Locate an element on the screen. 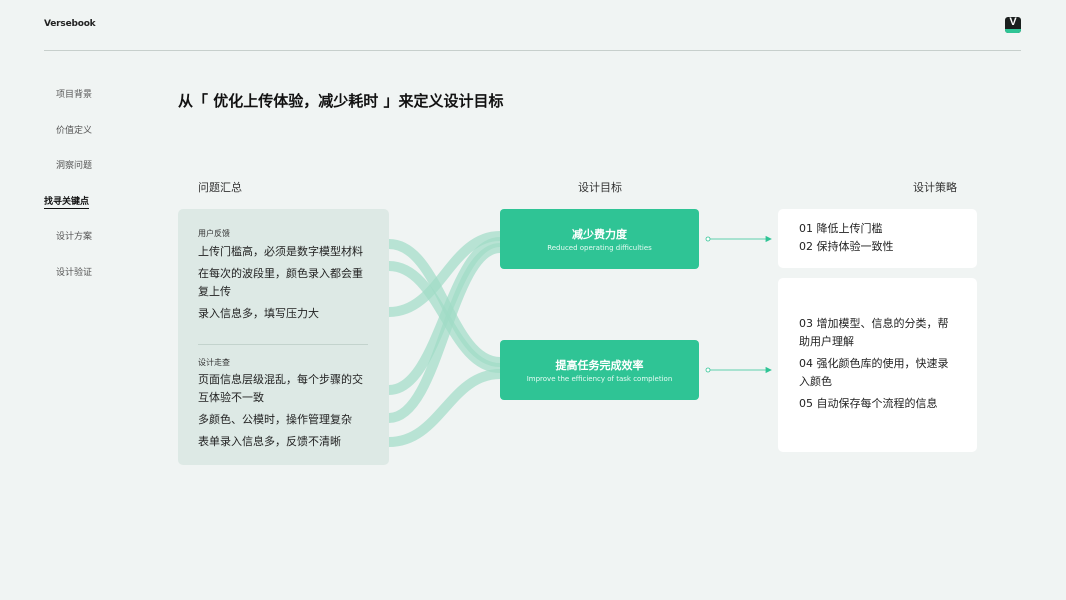 This screenshot has height=600, width=1066. problem-item: 多颜色、公模时，操作管理复杂 is located at coordinates (275, 419).